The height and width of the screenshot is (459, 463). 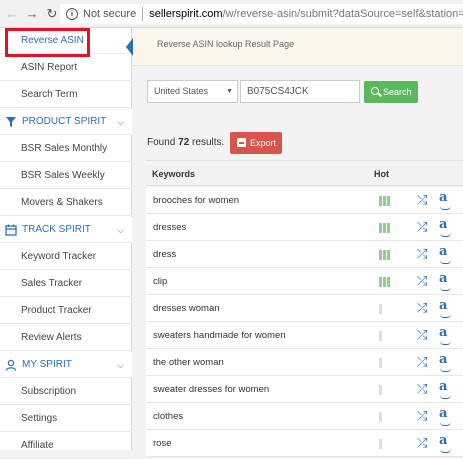 I want to click on keyword-cell: sweater dresses for women, so click(x=211, y=389).